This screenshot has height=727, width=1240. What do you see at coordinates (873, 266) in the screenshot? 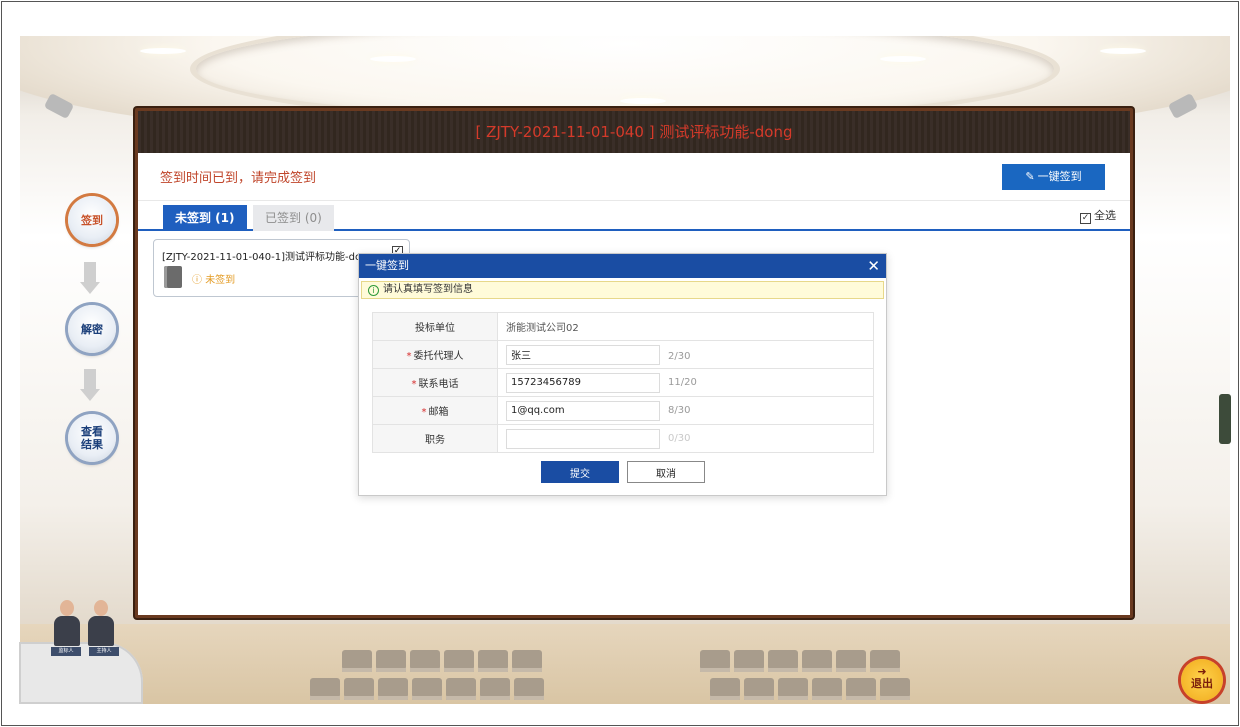
I see `close-icon: ✕` at bounding box center [873, 266].